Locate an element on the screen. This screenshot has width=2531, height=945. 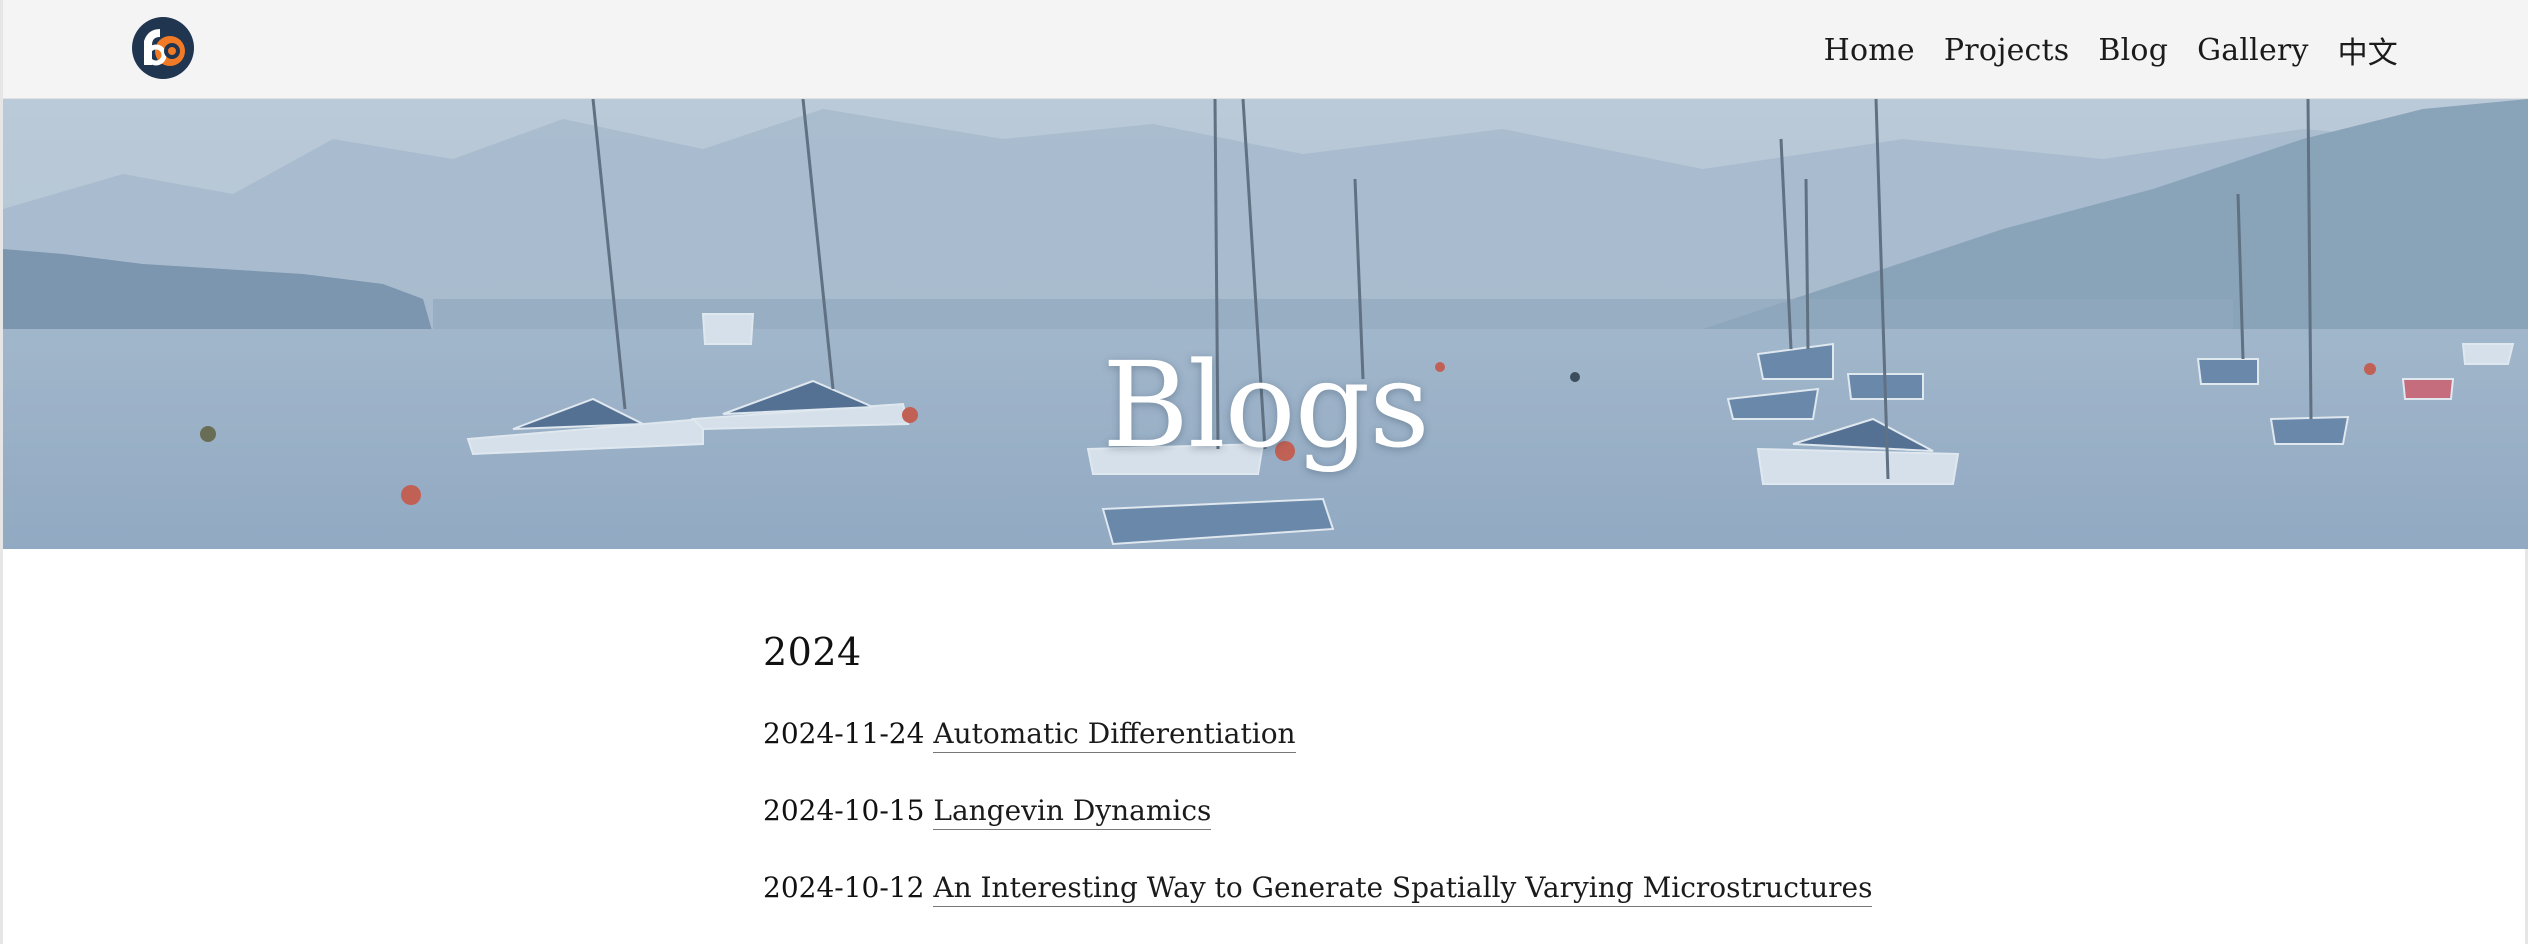
navbar: Home Projects Blog Gallery 中文 is located at coordinates (1265, 49).